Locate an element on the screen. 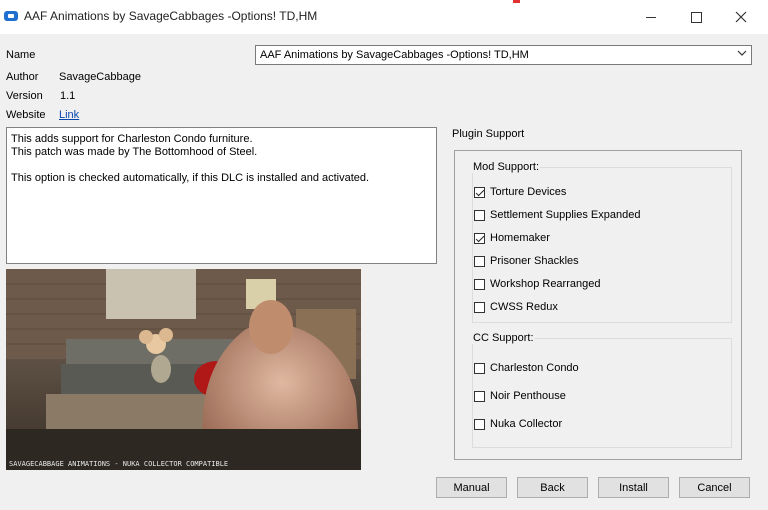 The width and height of the screenshot is (768, 510). website-label: Website is located at coordinates (26, 115).